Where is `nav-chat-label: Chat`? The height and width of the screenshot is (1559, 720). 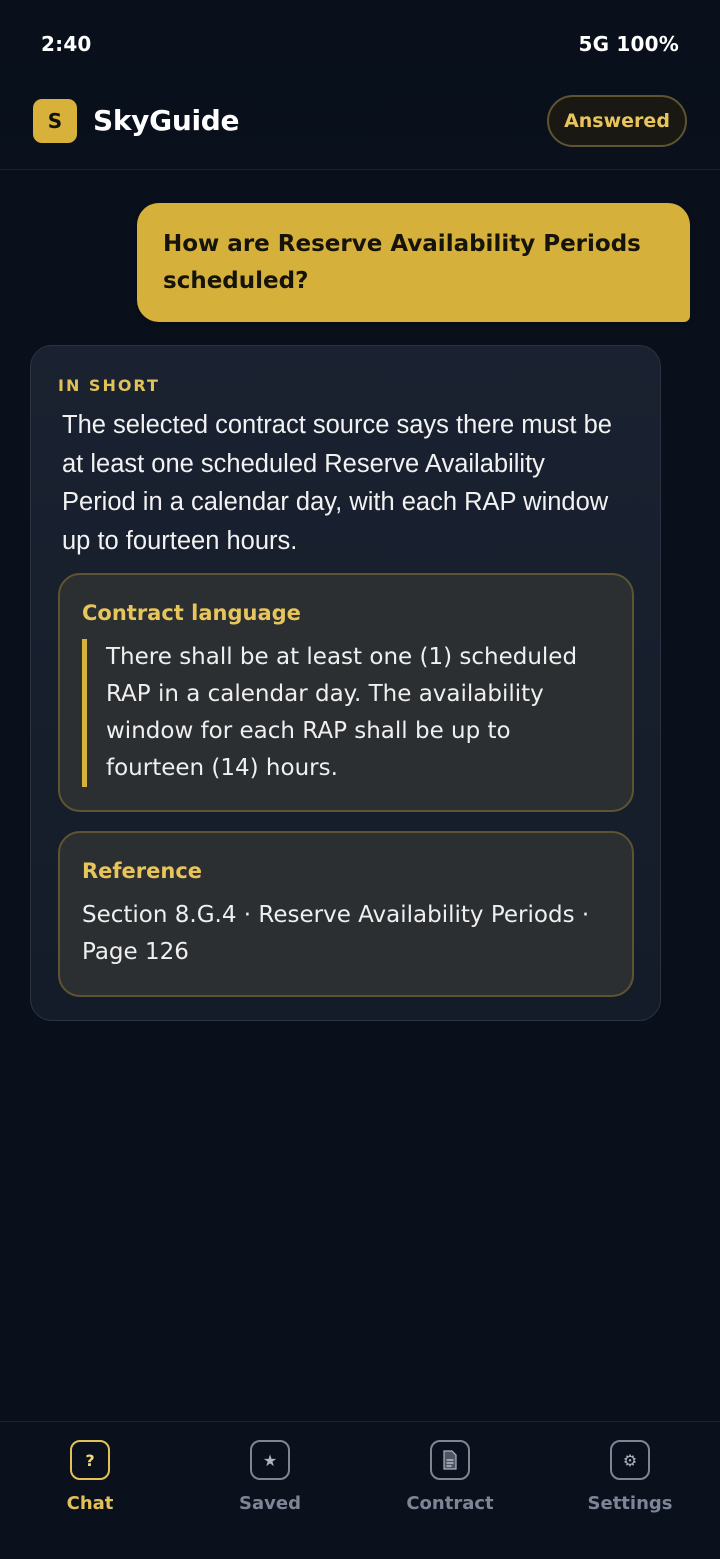 nav-chat-label: Chat is located at coordinates (90, 1503).